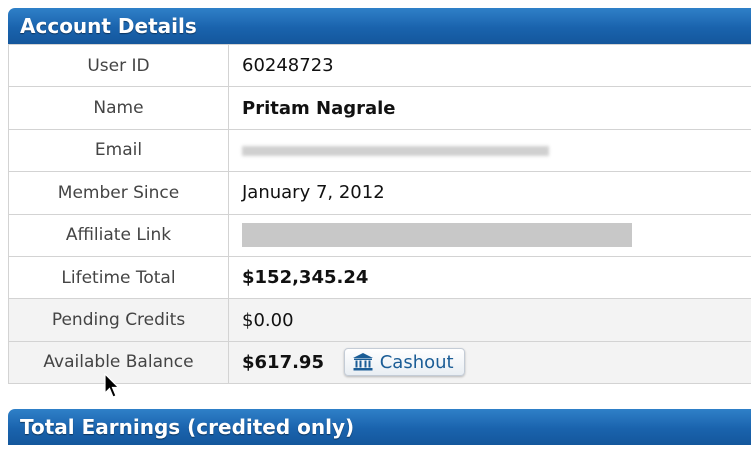 The image size is (751, 452). I want to click on table-row: Affiliate Link, so click(379, 235).